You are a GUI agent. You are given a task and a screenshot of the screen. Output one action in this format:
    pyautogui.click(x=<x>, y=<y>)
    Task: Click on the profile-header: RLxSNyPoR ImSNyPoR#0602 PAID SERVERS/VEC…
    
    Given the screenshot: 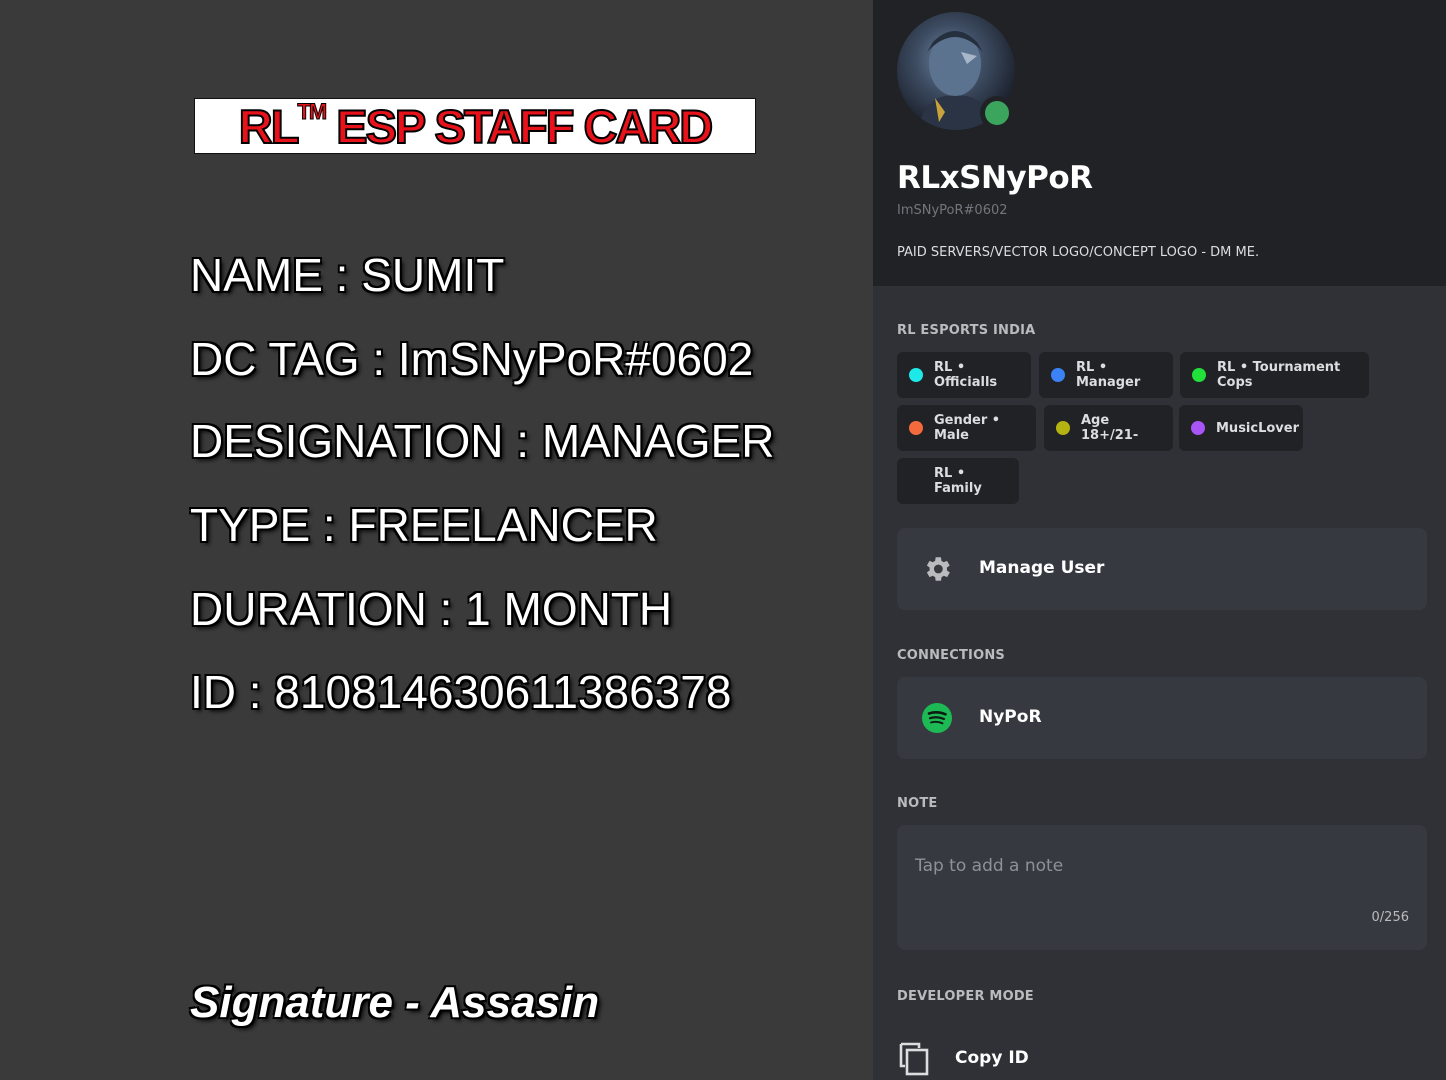 What is the action you would take?
    pyautogui.click(x=1159, y=143)
    